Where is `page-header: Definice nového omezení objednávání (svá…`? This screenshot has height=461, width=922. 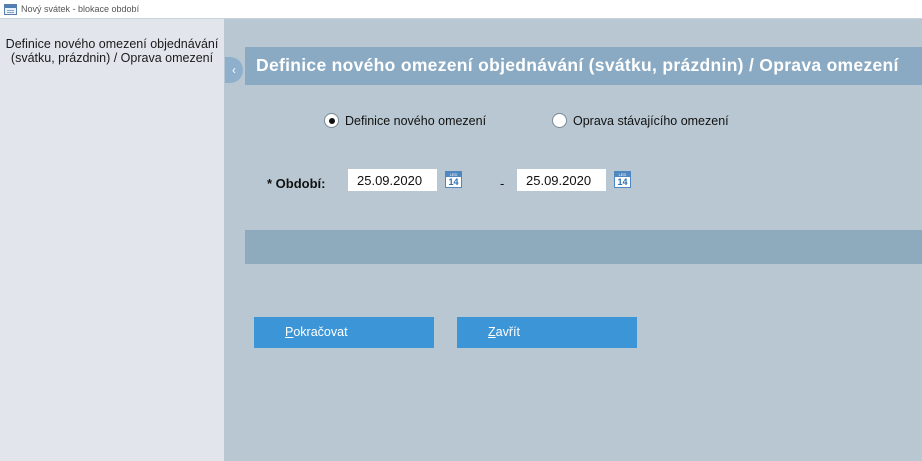
page-header: Definice nového omezení objednávání (svá… is located at coordinates (583, 66).